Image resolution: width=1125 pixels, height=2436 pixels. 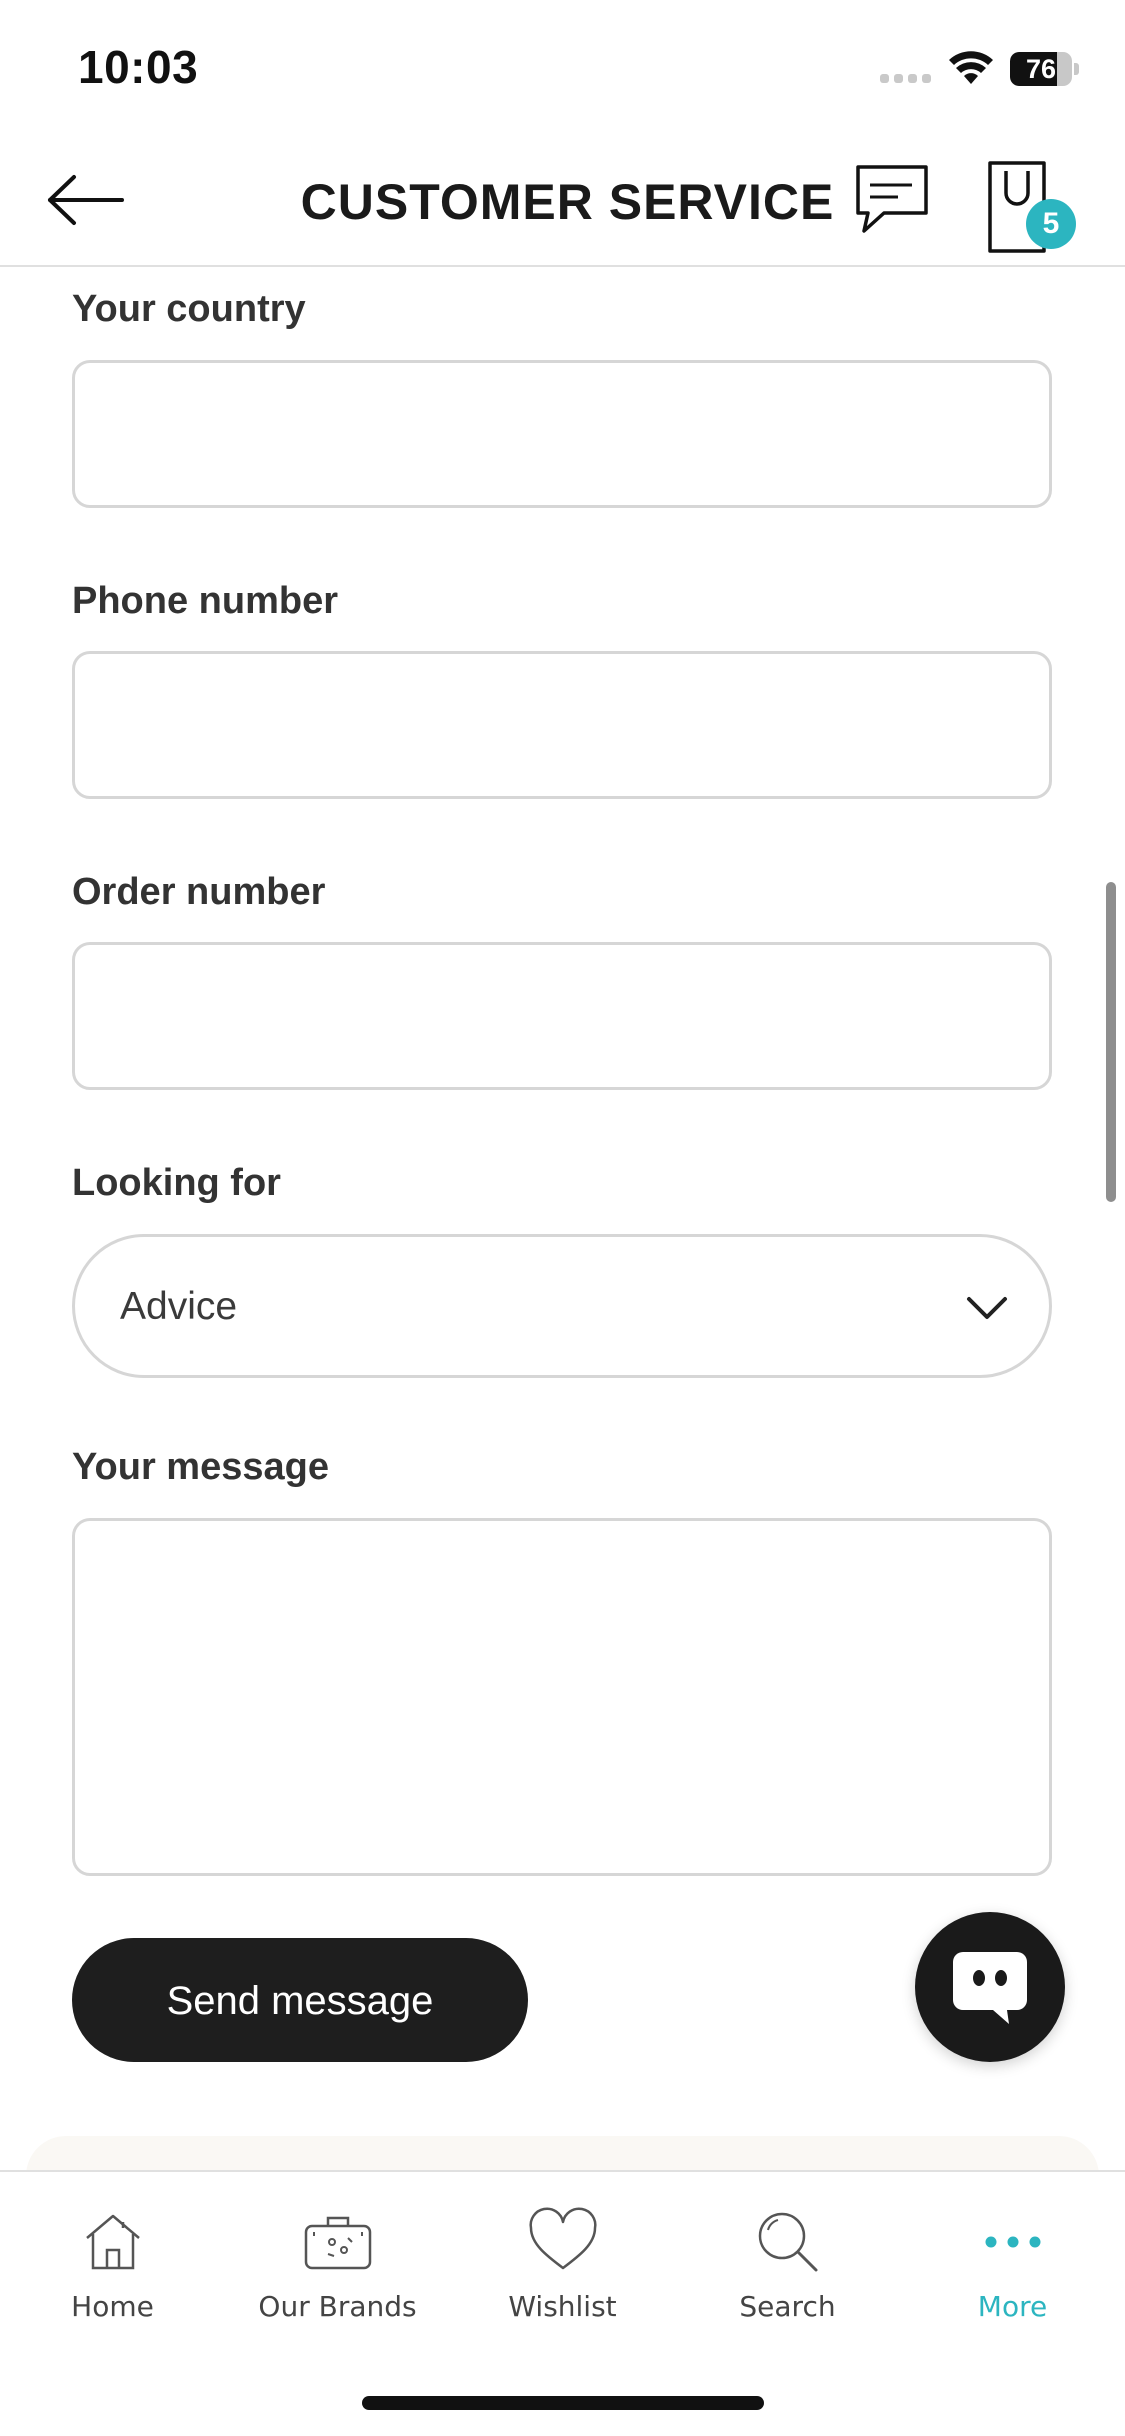 What do you see at coordinates (562, 1306) in the screenshot?
I see `looking-for-select: Advice` at bounding box center [562, 1306].